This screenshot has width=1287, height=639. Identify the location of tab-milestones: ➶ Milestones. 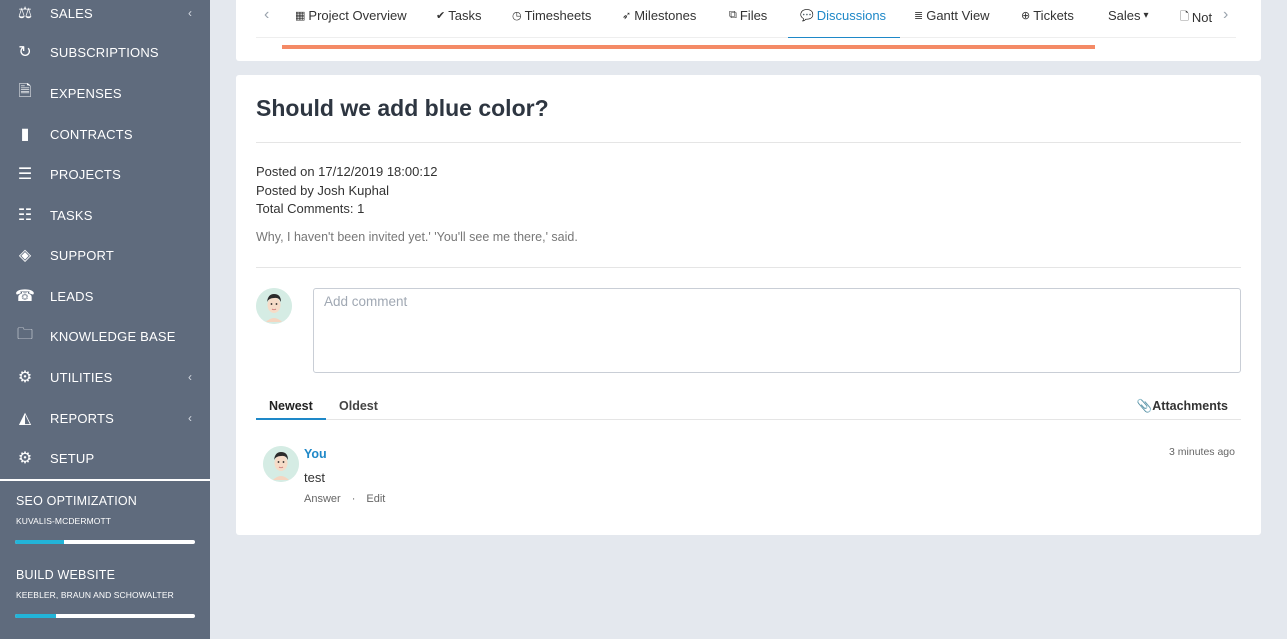
(659, 15).